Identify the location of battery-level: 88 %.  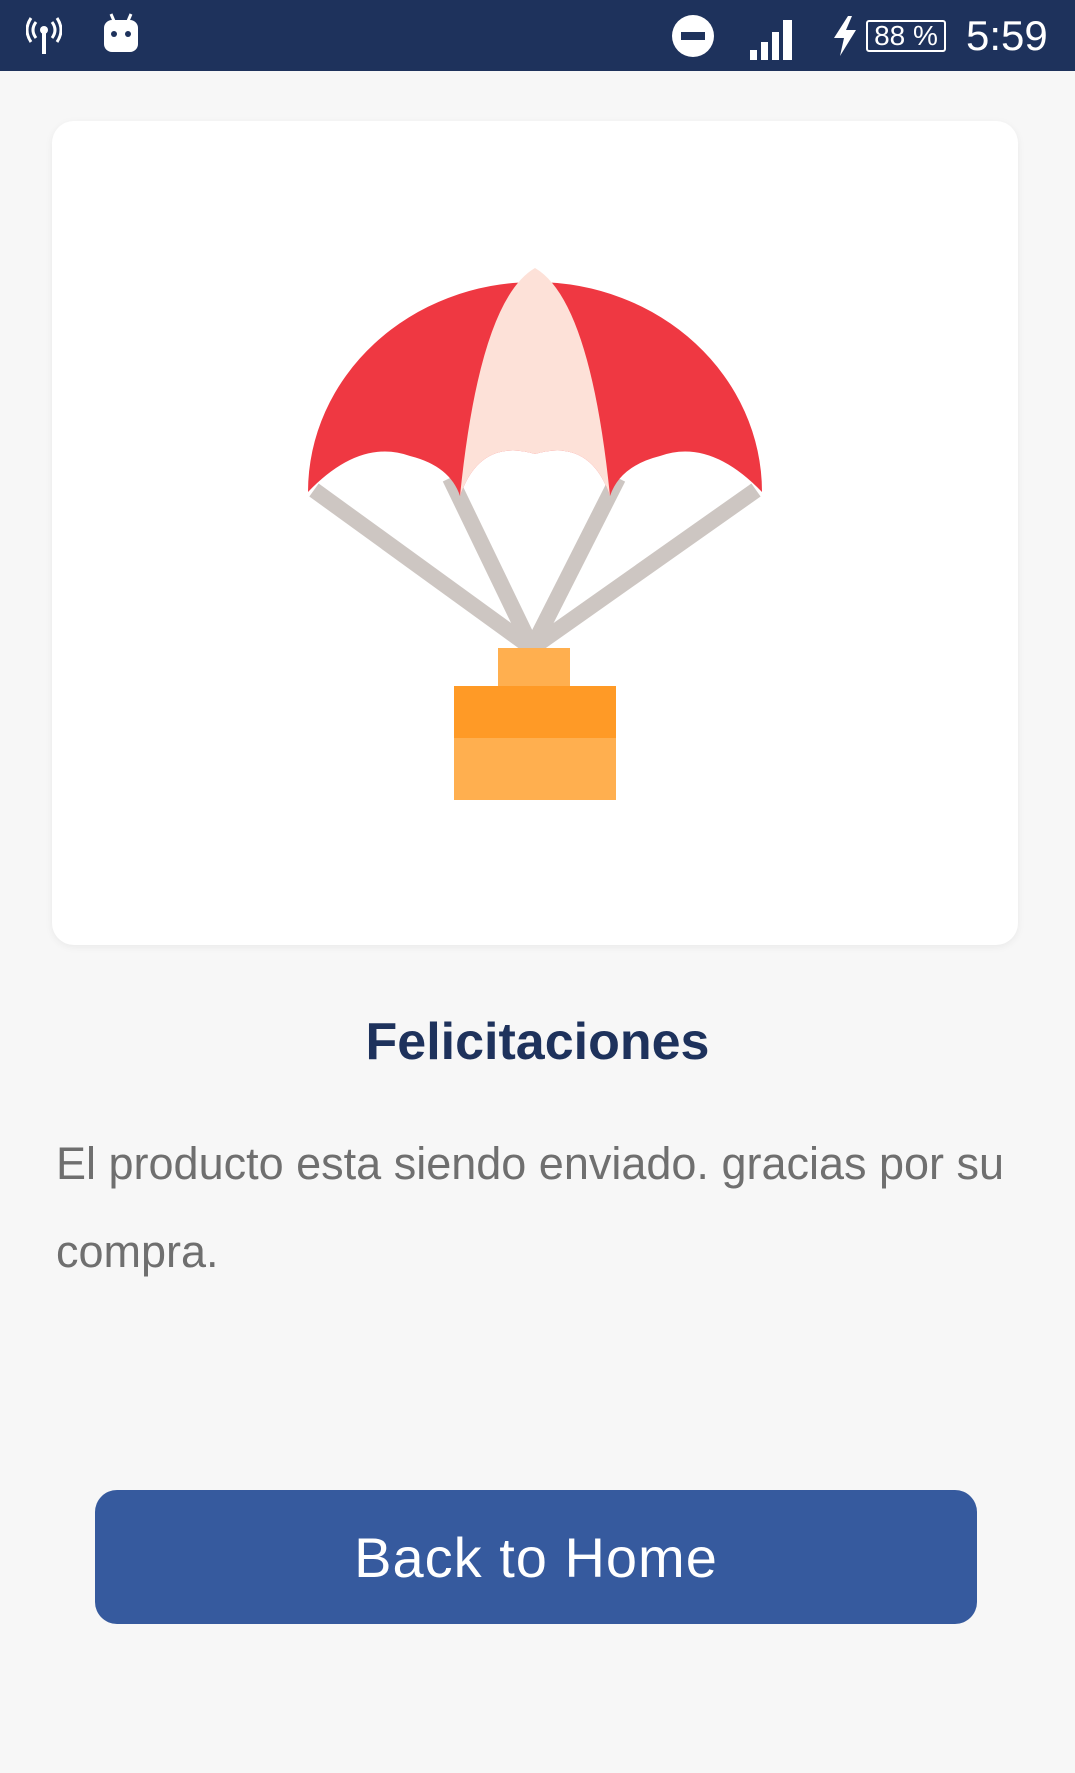
(906, 35).